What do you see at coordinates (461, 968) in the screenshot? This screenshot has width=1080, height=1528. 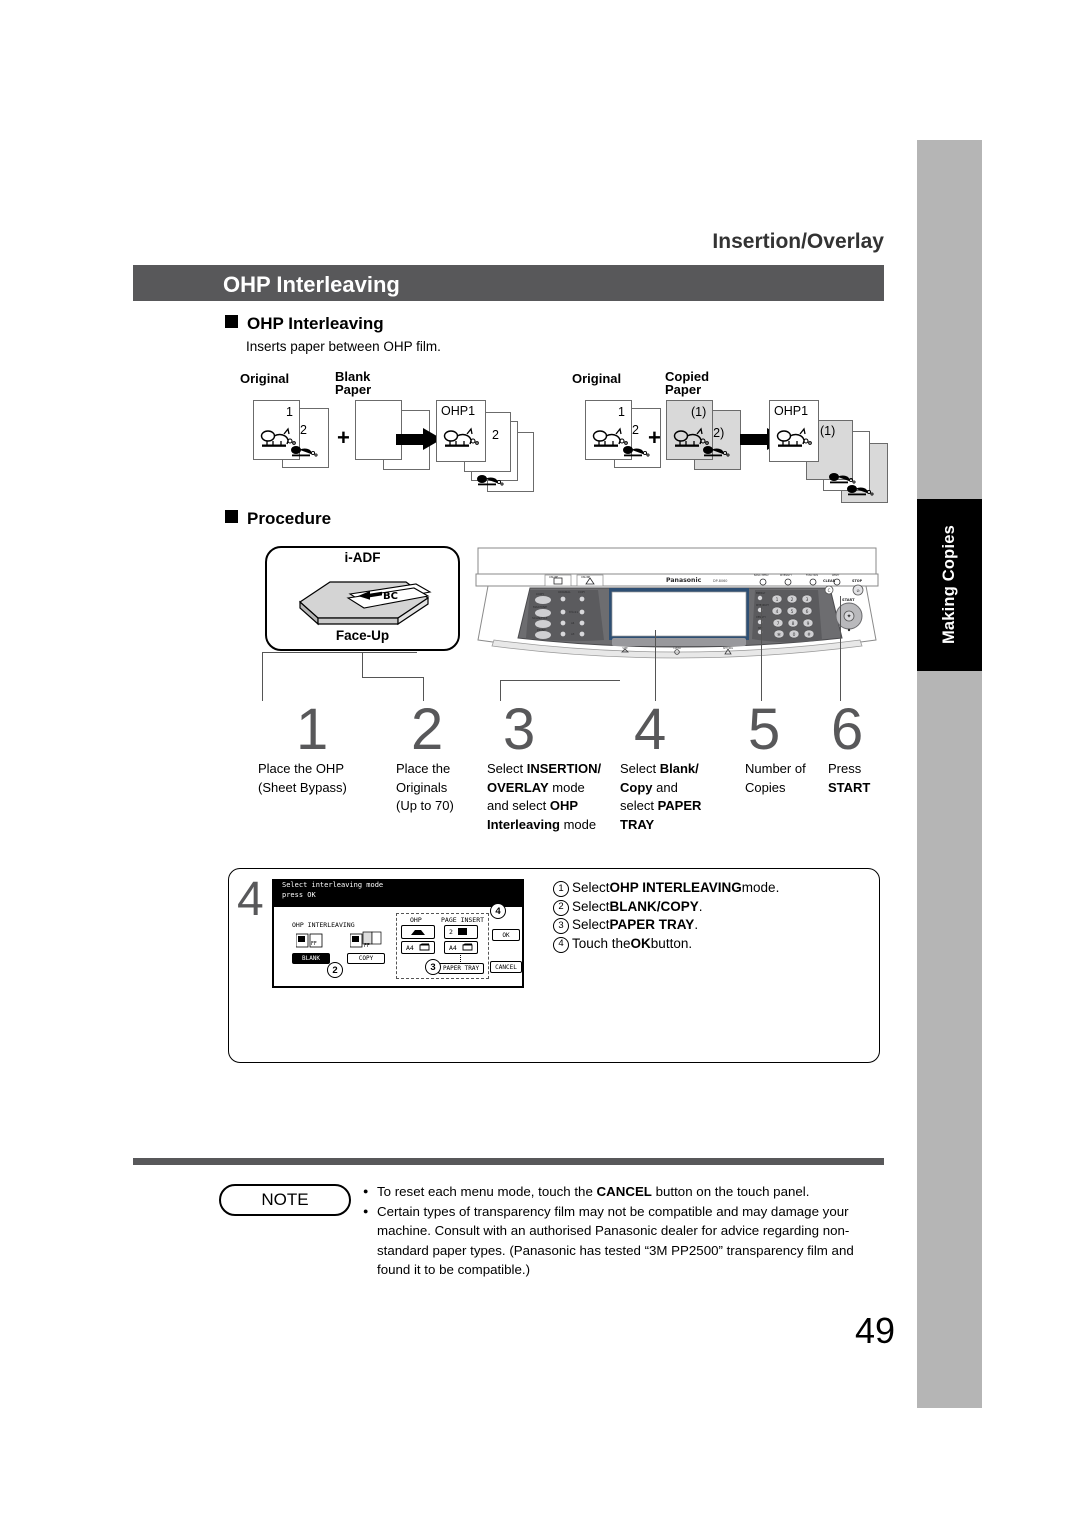 I see `lcd-button-paper-tray: PAPER TRAY` at bounding box center [461, 968].